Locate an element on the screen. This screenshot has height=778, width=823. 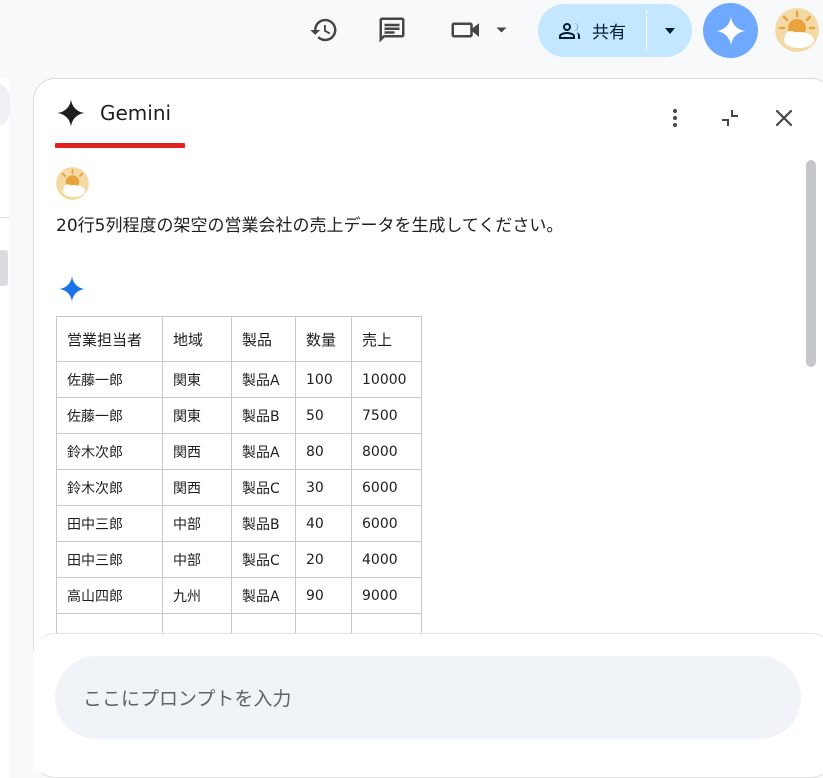
share-button: 共有 is located at coordinates (592, 30).